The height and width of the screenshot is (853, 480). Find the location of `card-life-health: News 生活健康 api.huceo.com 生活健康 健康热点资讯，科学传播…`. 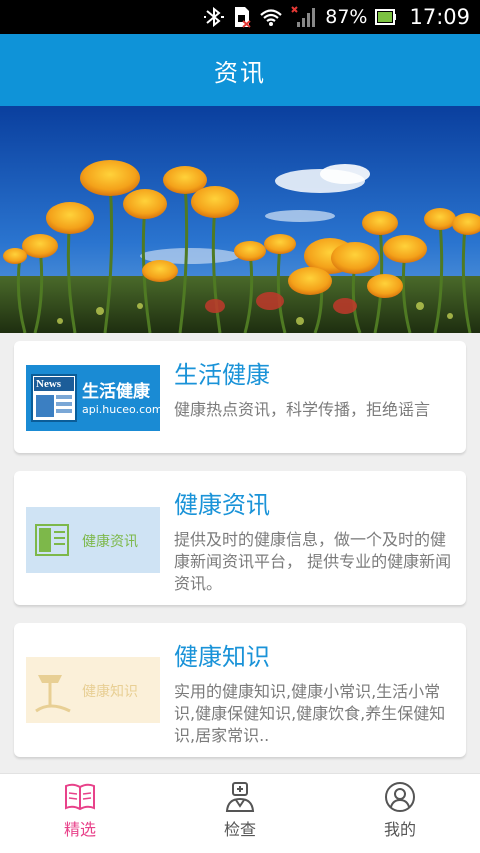

card-life-health: News 生活健康 api.huceo.com 生活健康 健康热点资讯，科学传播… is located at coordinates (240, 397).